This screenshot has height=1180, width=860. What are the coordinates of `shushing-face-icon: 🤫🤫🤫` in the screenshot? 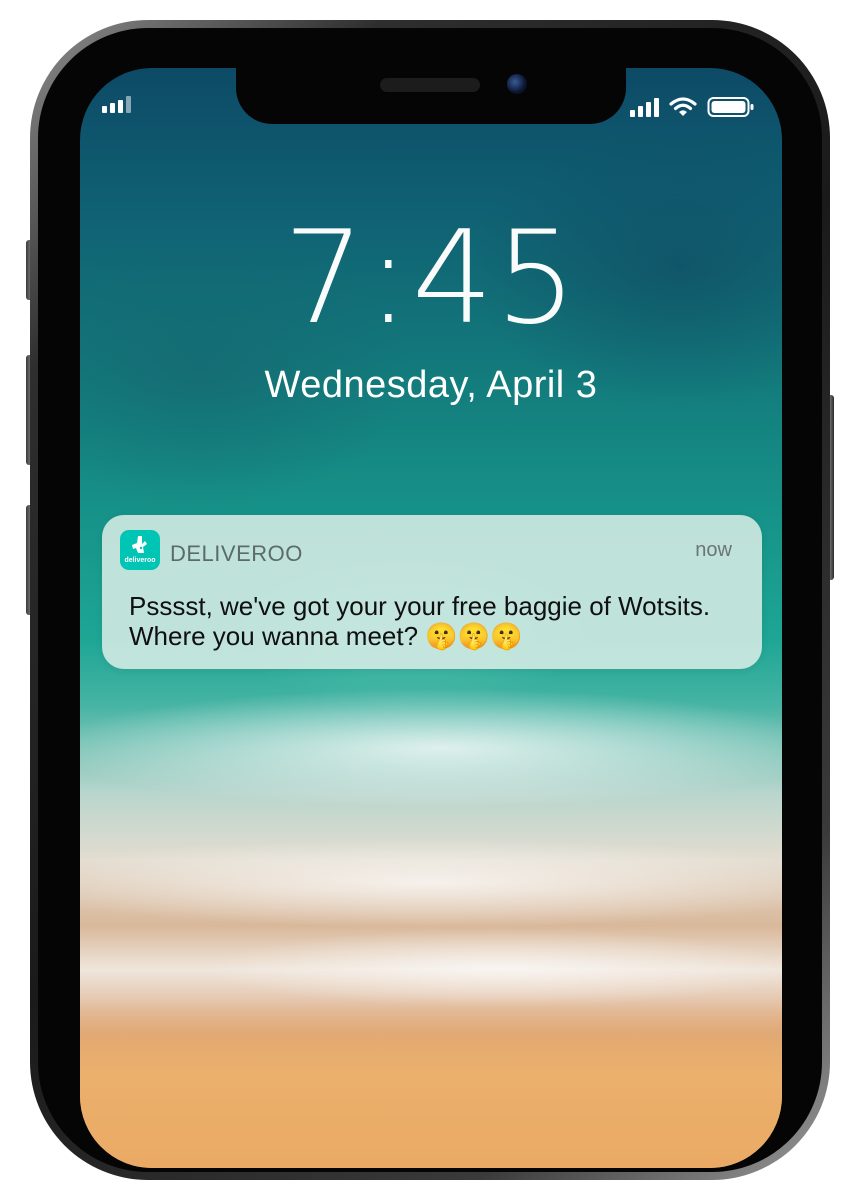 It's located at (474, 637).